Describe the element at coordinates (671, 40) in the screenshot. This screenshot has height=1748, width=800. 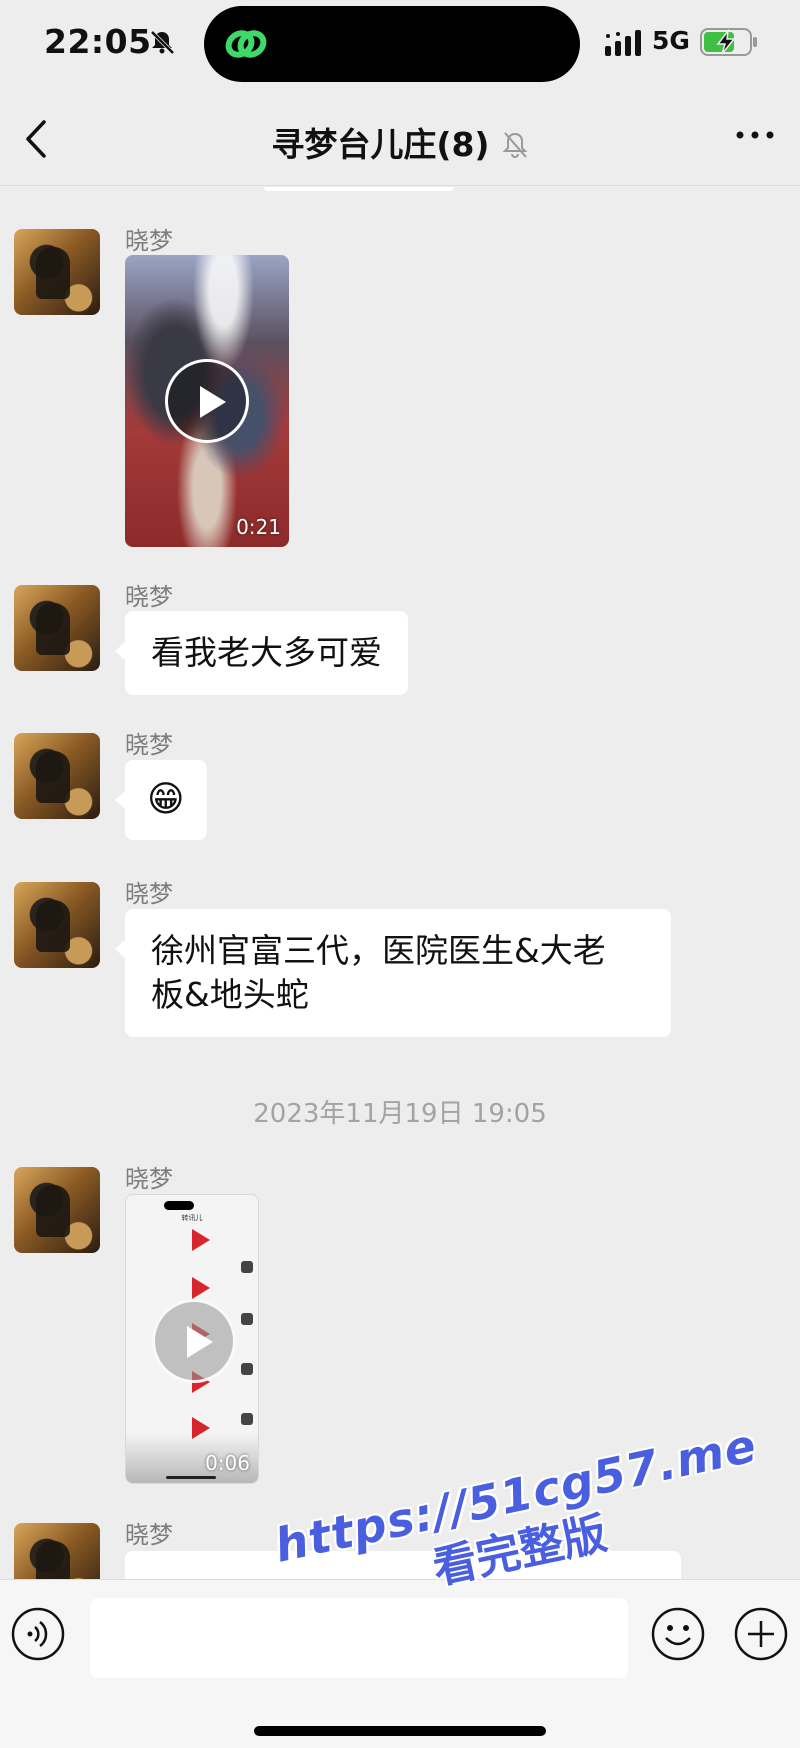
I see `network-type: 5G` at that location.